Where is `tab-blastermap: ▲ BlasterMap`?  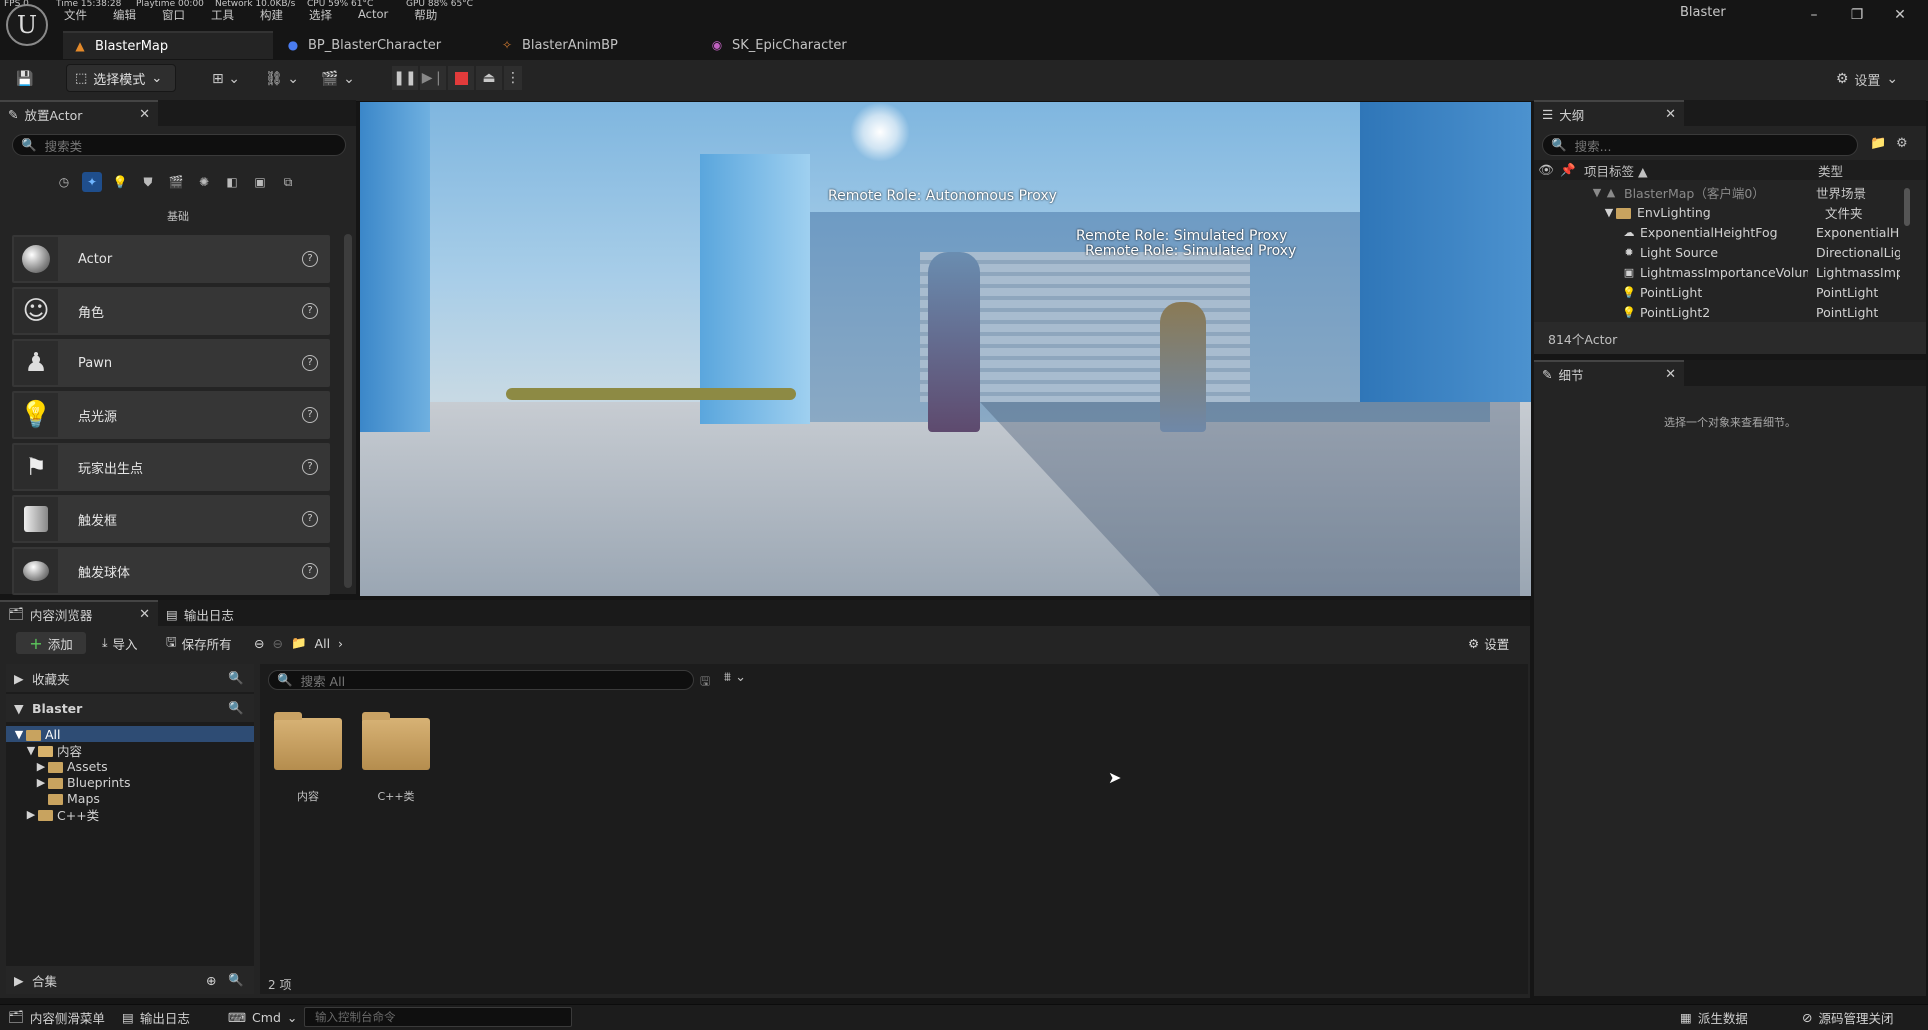
tab-blastermap: ▲ BlasterMap is located at coordinates (168, 45).